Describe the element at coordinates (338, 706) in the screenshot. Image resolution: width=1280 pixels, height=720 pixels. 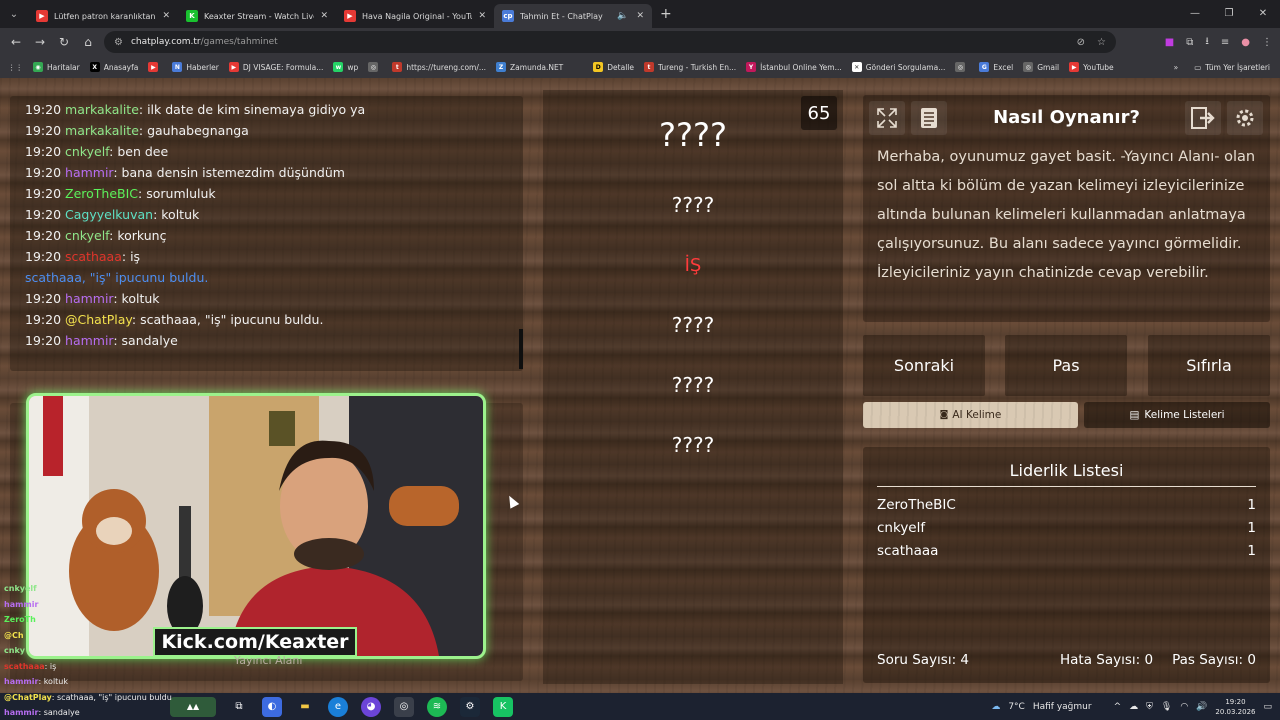
I see `edge-icon: e` at that location.